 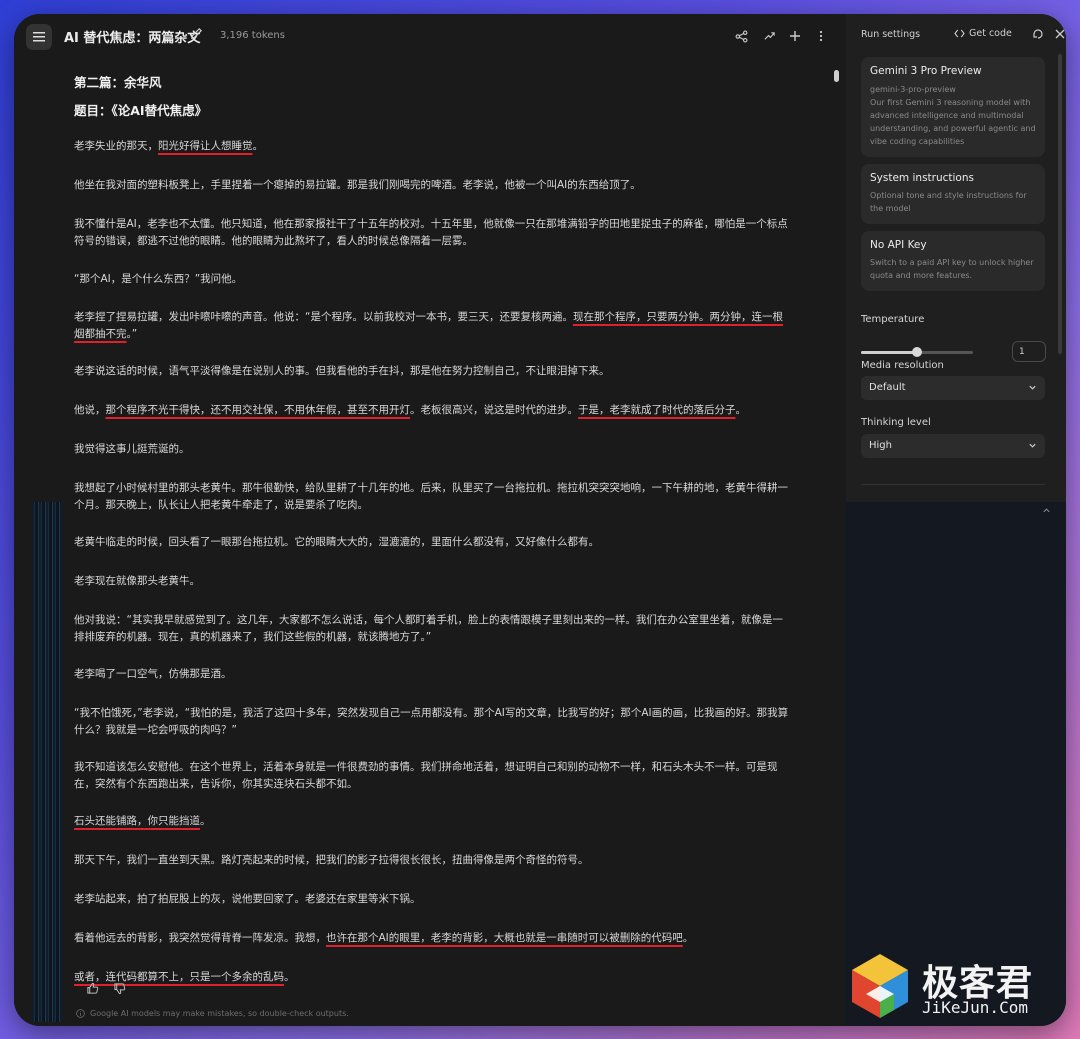 I want to click on compare-button, so click(x=769, y=36).